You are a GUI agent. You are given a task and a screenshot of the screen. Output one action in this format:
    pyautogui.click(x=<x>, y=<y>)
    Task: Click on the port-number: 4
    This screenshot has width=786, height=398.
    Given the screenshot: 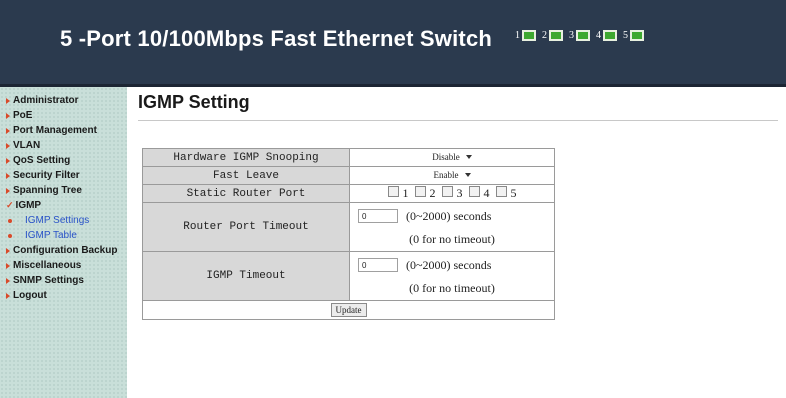 What is the action you would take?
    pyautogui.click(x=598, y=35)
    